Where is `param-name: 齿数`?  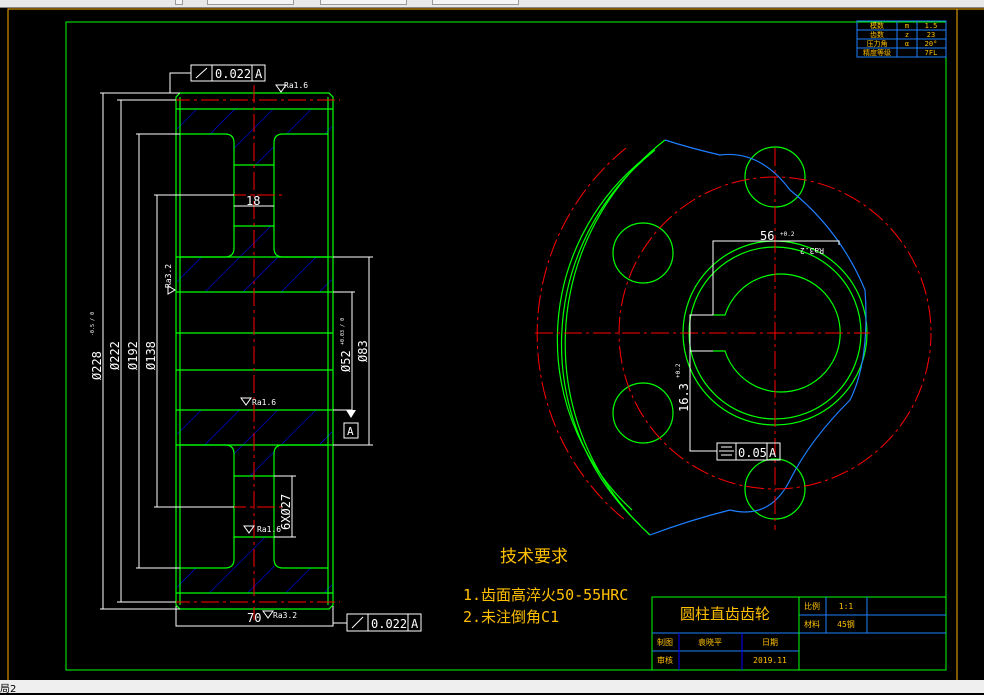 param-name: 齿数 is located at coordinates (877, 34).